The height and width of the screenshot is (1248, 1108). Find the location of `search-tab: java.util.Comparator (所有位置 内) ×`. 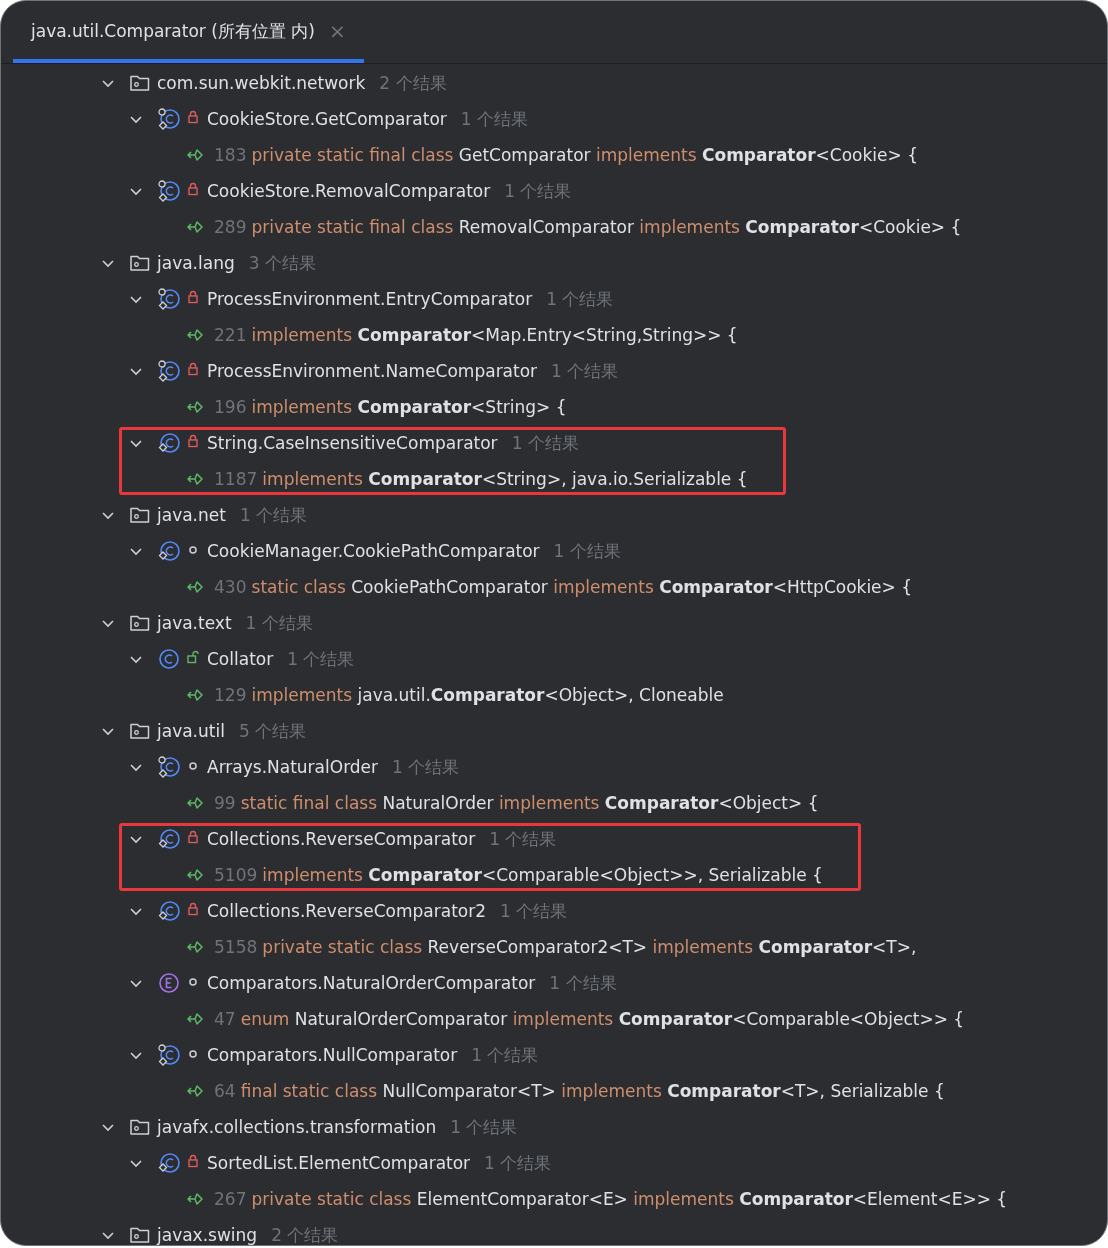

search-tab: java.util.Comparator (所有位置 内) × is located at coordinates (188, 33).